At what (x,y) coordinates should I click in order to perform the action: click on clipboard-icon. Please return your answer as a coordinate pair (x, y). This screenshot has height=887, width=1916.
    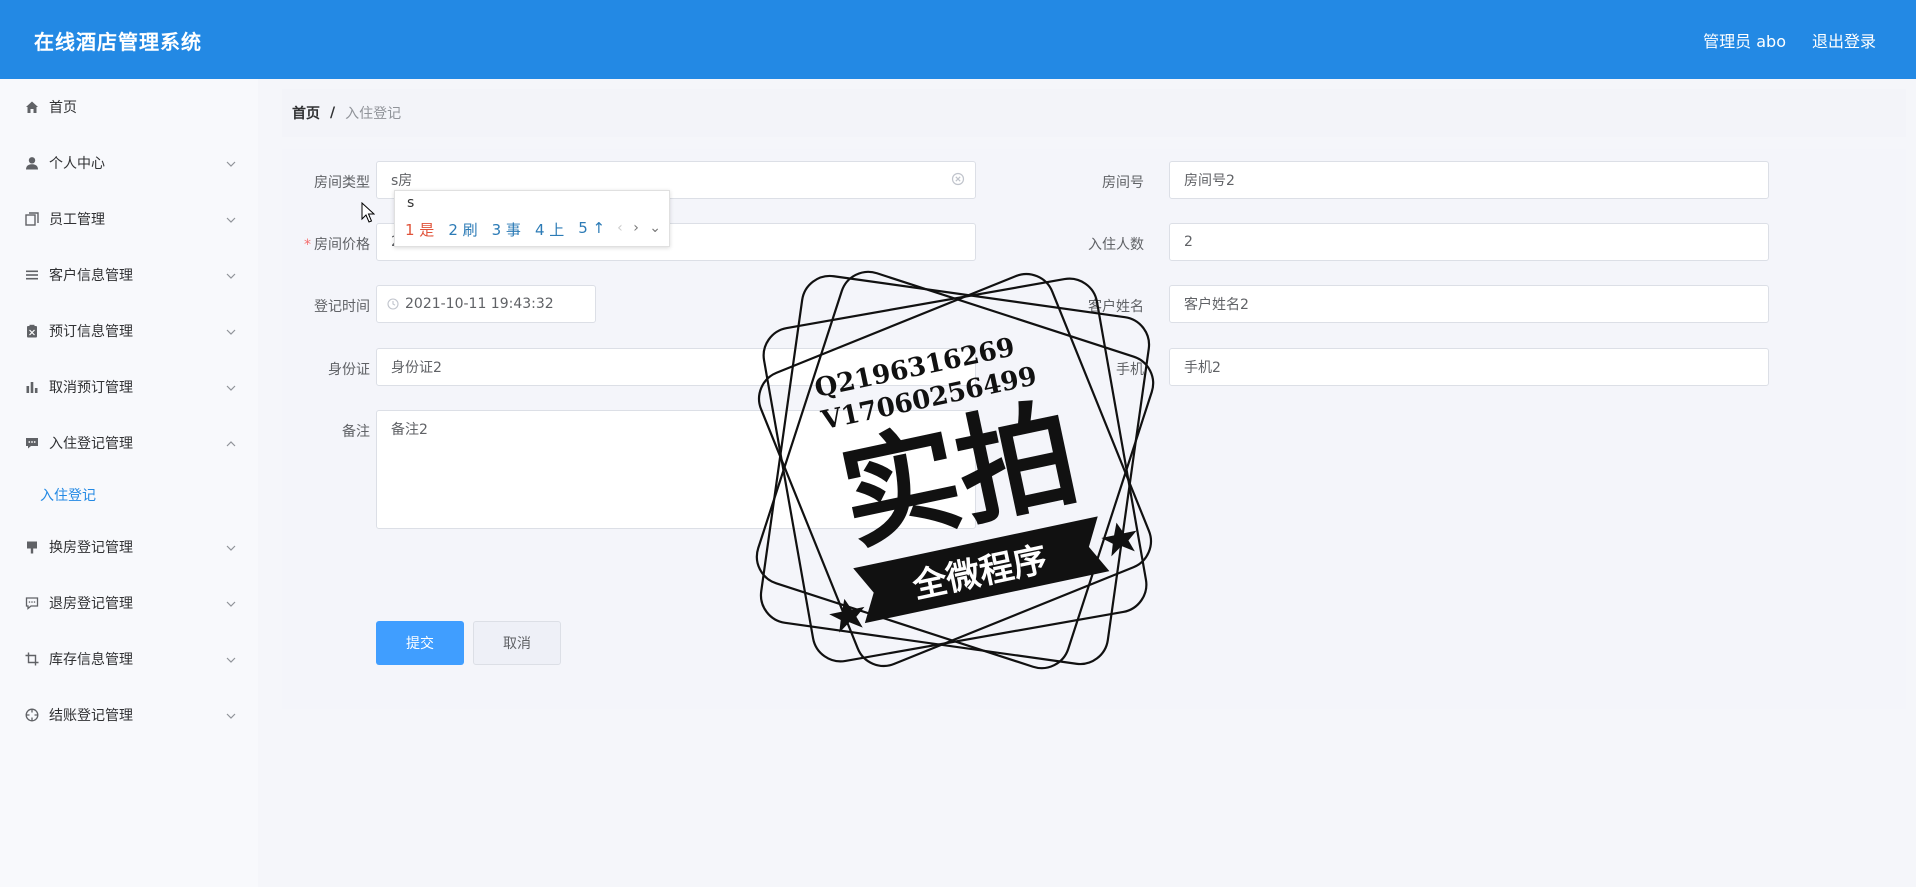
    Looking at the image, I should click on (32, 331).